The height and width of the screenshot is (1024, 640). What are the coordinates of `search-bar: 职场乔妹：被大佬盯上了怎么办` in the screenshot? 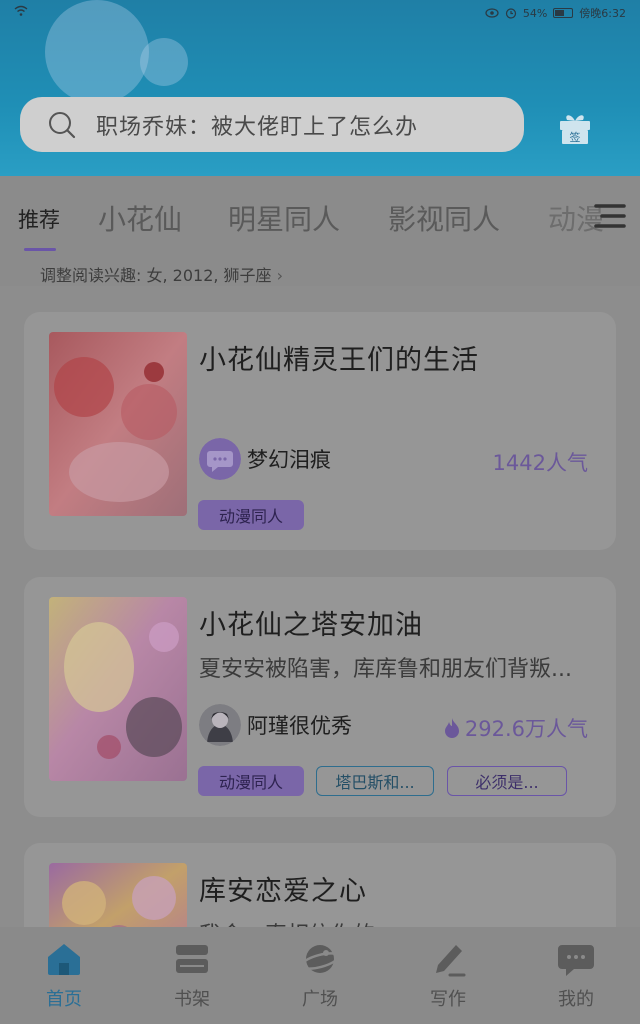 It's located at (272, 124).